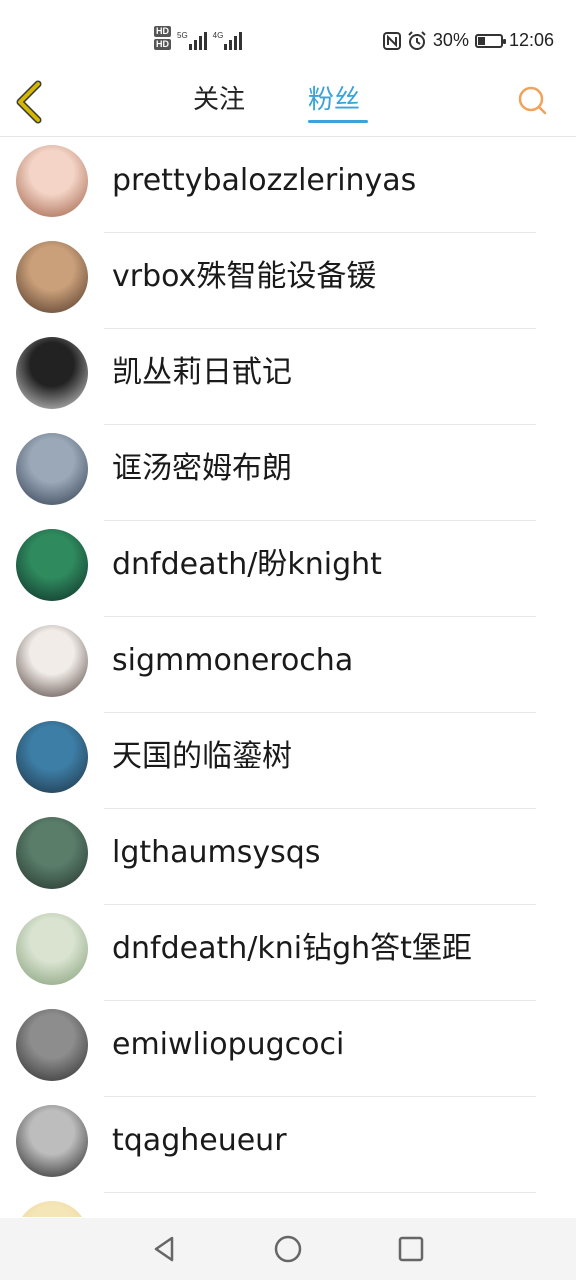 The height and width of the screenshot is (1280, 576). I want to click on fan-name: dnfdeath/盼knight, so click(247, 564).